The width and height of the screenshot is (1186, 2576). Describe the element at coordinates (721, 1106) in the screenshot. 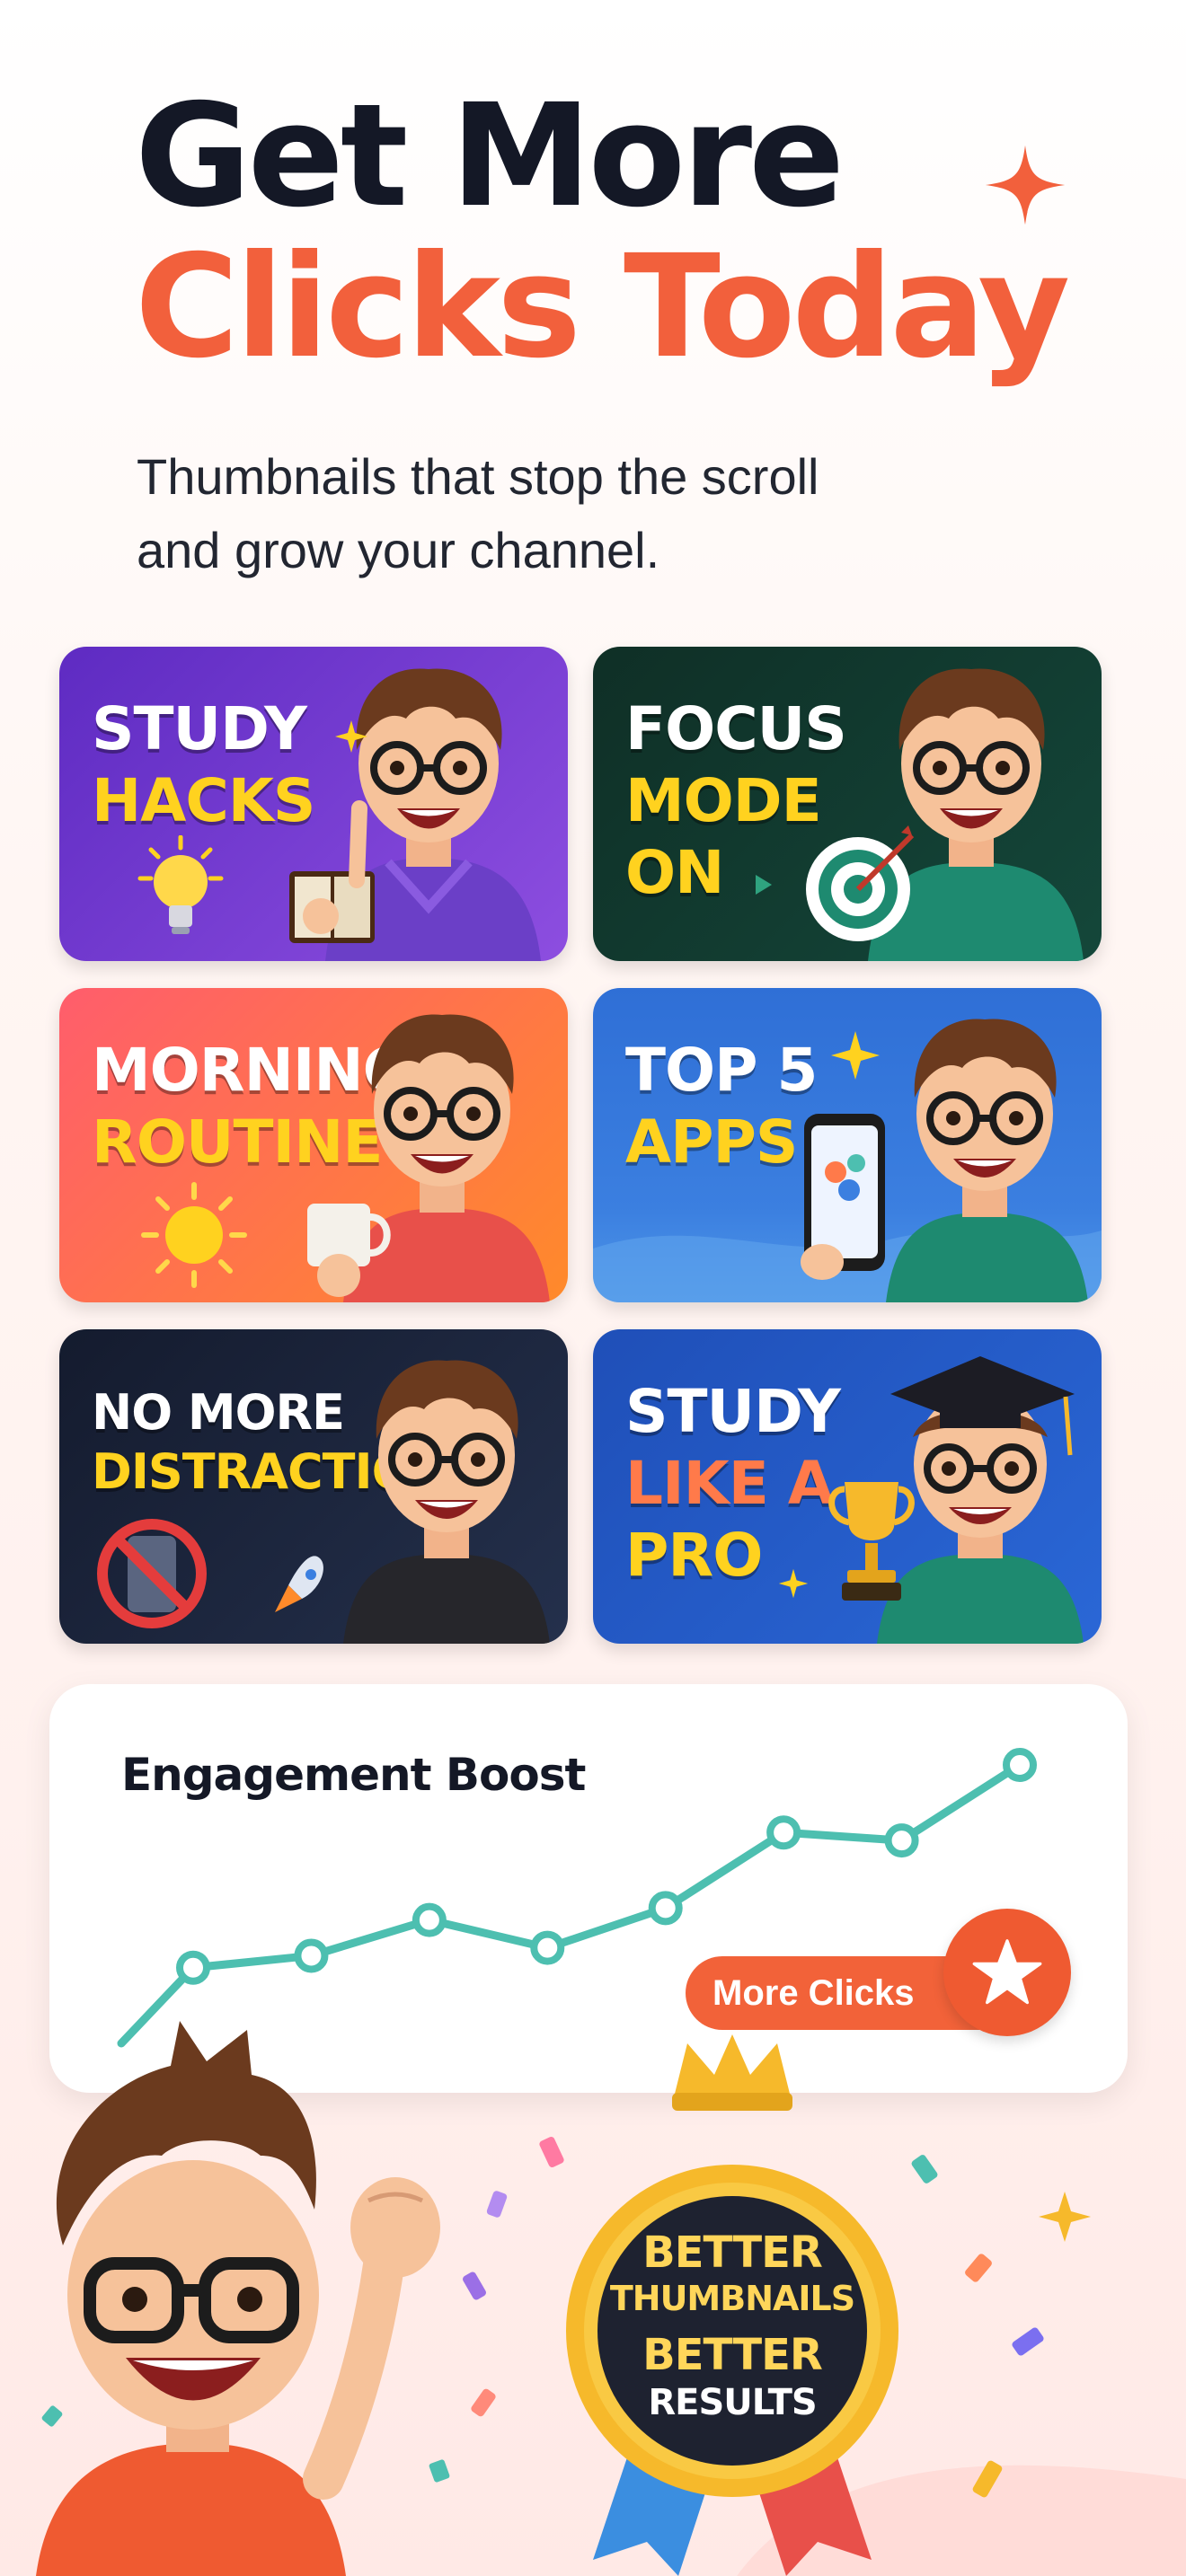

I see `thumbnail-text: TOP 5 APPS` at that location.